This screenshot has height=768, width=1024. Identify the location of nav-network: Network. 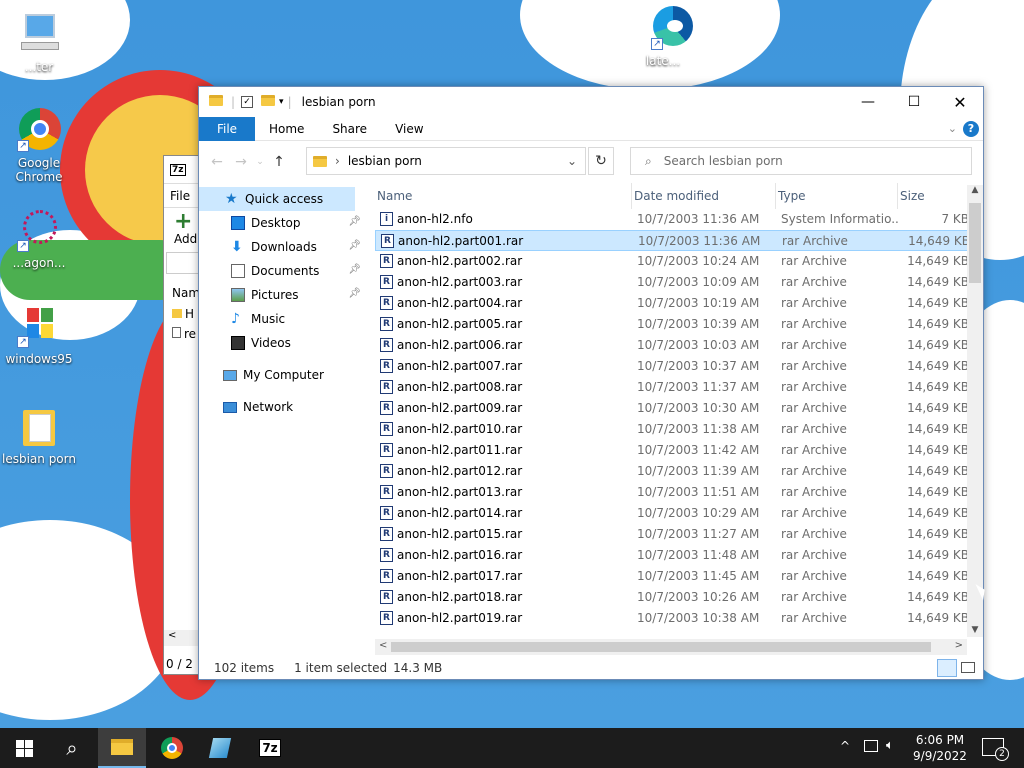
(284, 407).